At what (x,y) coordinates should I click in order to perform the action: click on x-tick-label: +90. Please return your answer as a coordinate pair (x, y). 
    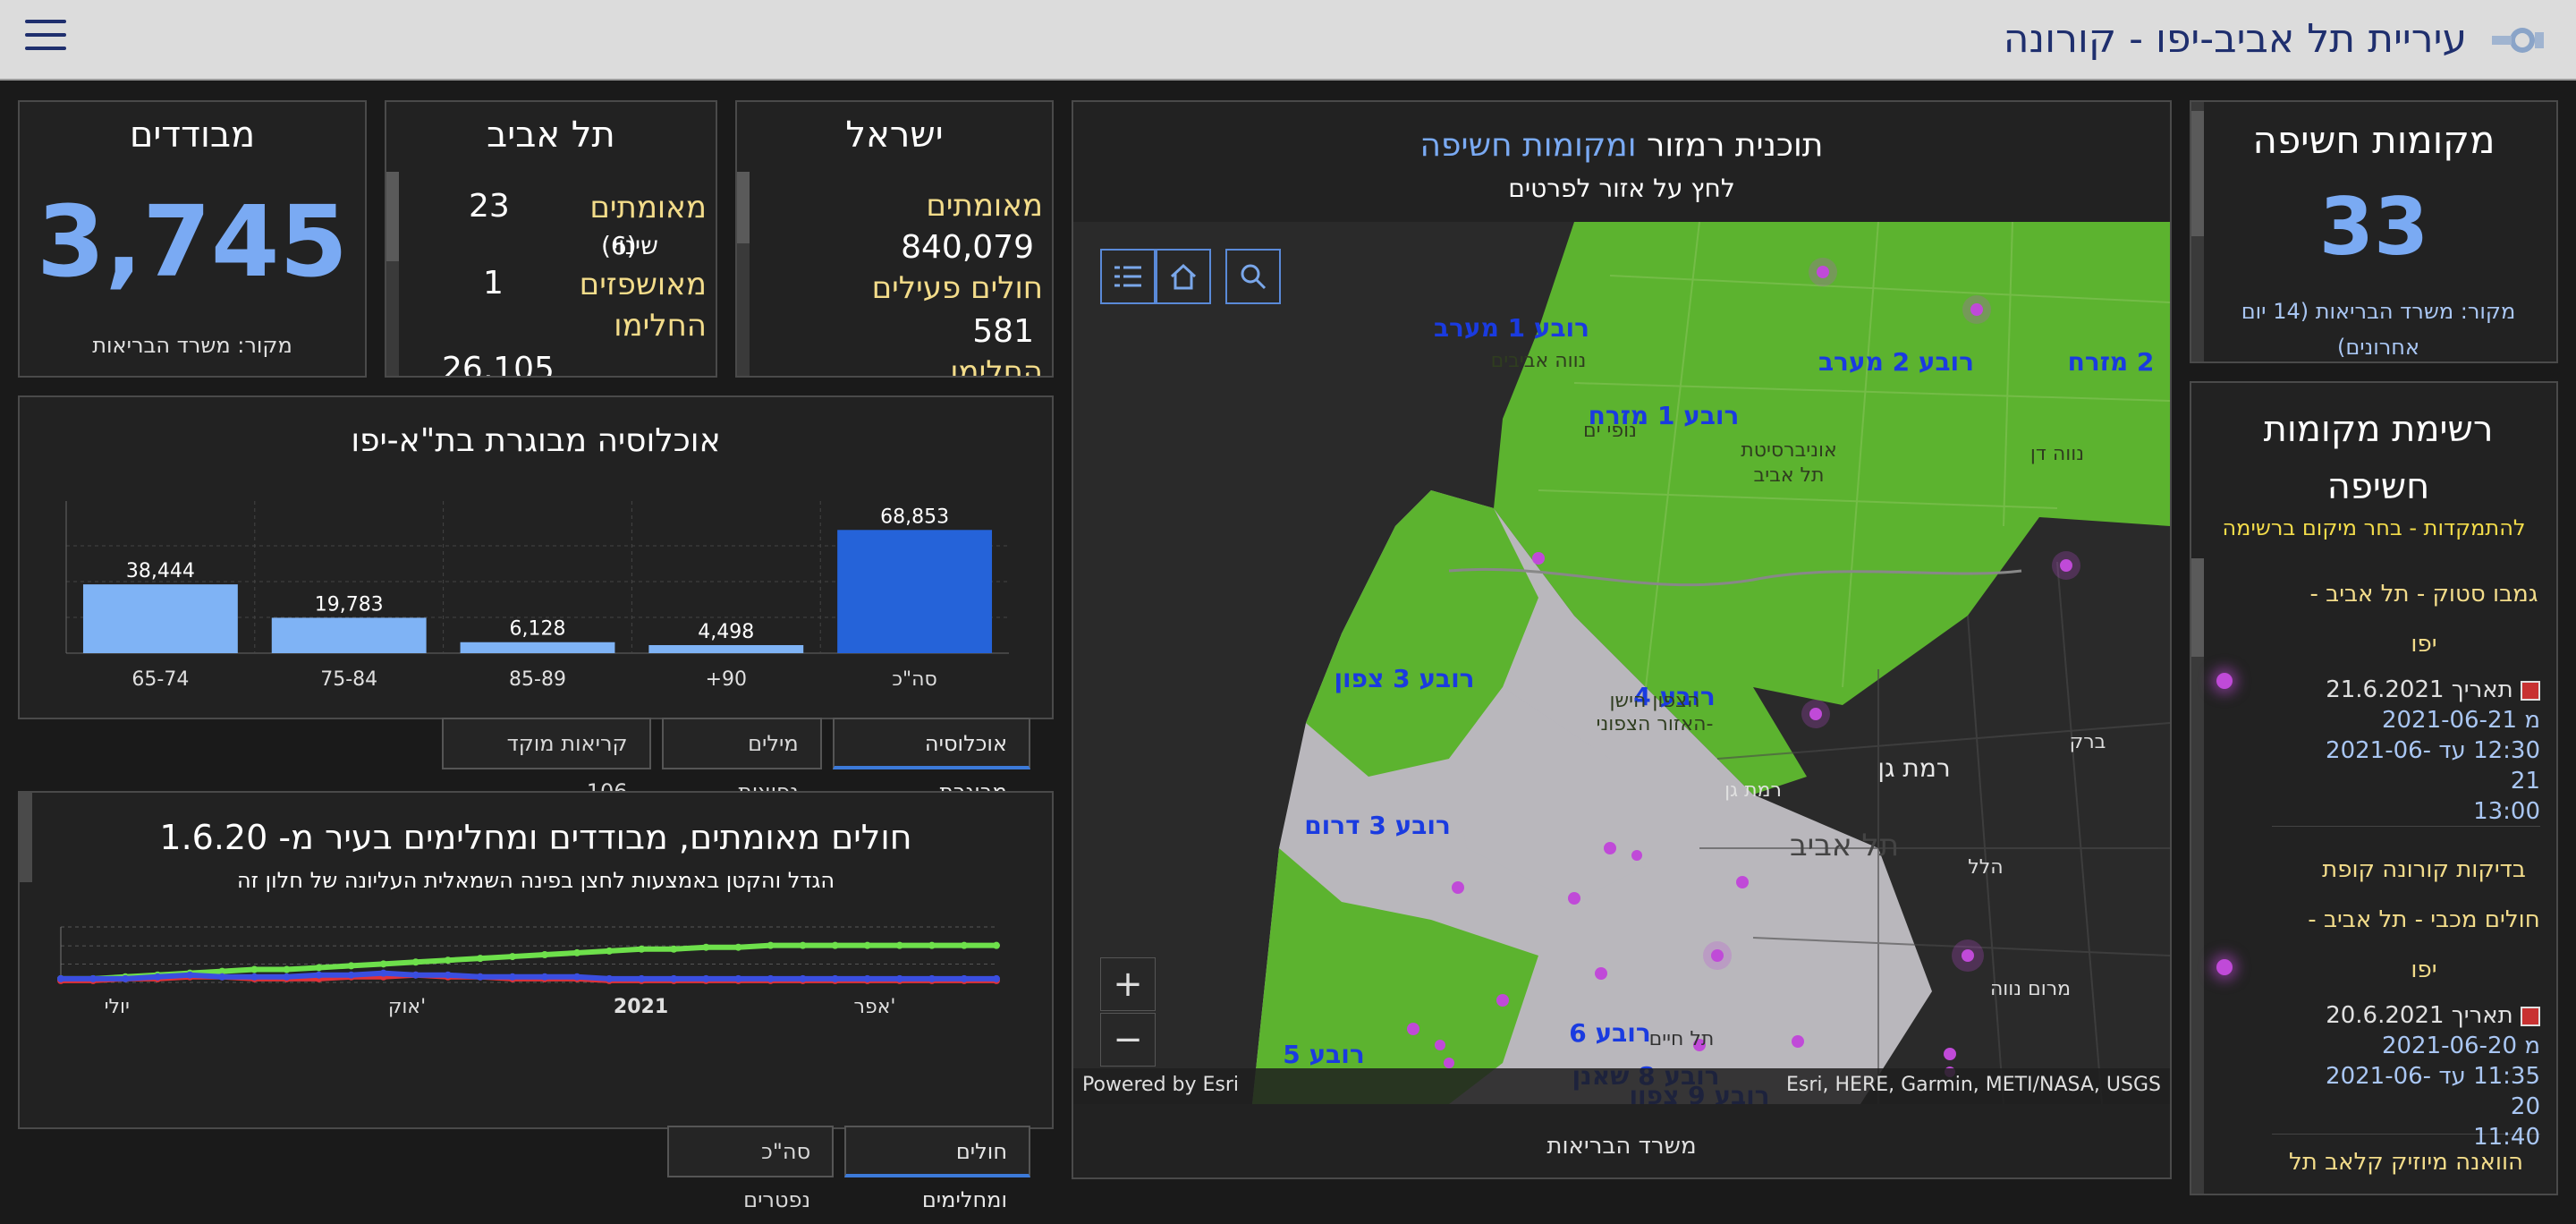
    Looking at the image, I should click on (726, 679).